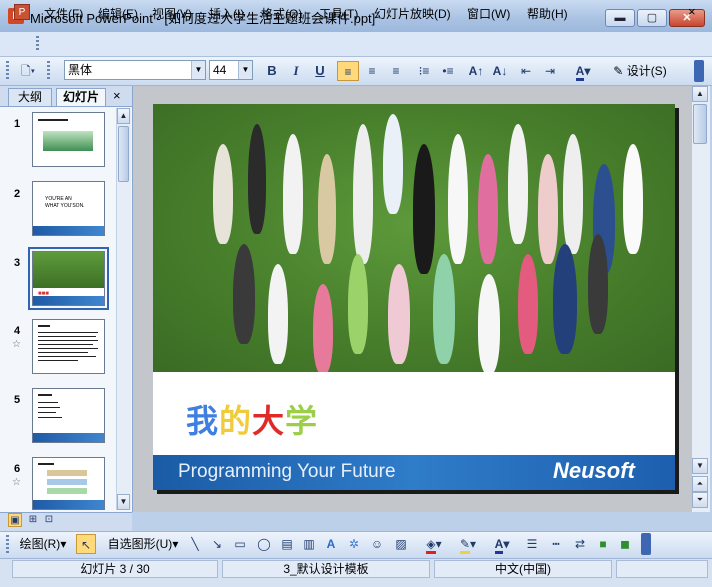 This screenshot has width=712, height=587. Describe the element at coordinates (434, 544) in the screenshot. I see `fill-color-icon: ◈▾` at that location.